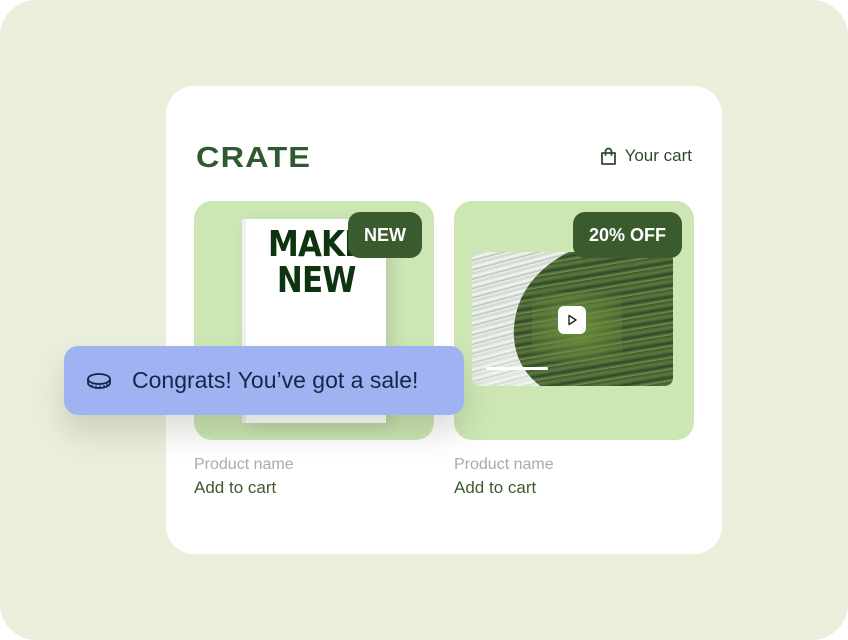  I want to click on shopping-bag-icon, so click(608, 156).